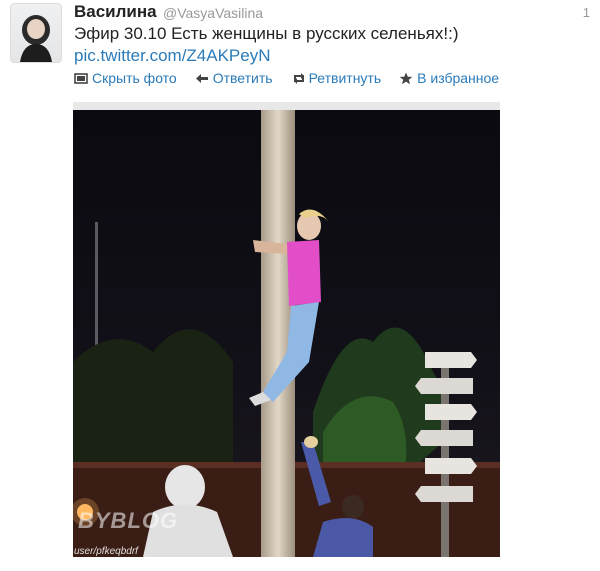 This screenshot has height=571, width=600. Describe the element at coordinates (345, 78) in the screenshot. I see `retweet-label: Ретвитнуть` at that location.